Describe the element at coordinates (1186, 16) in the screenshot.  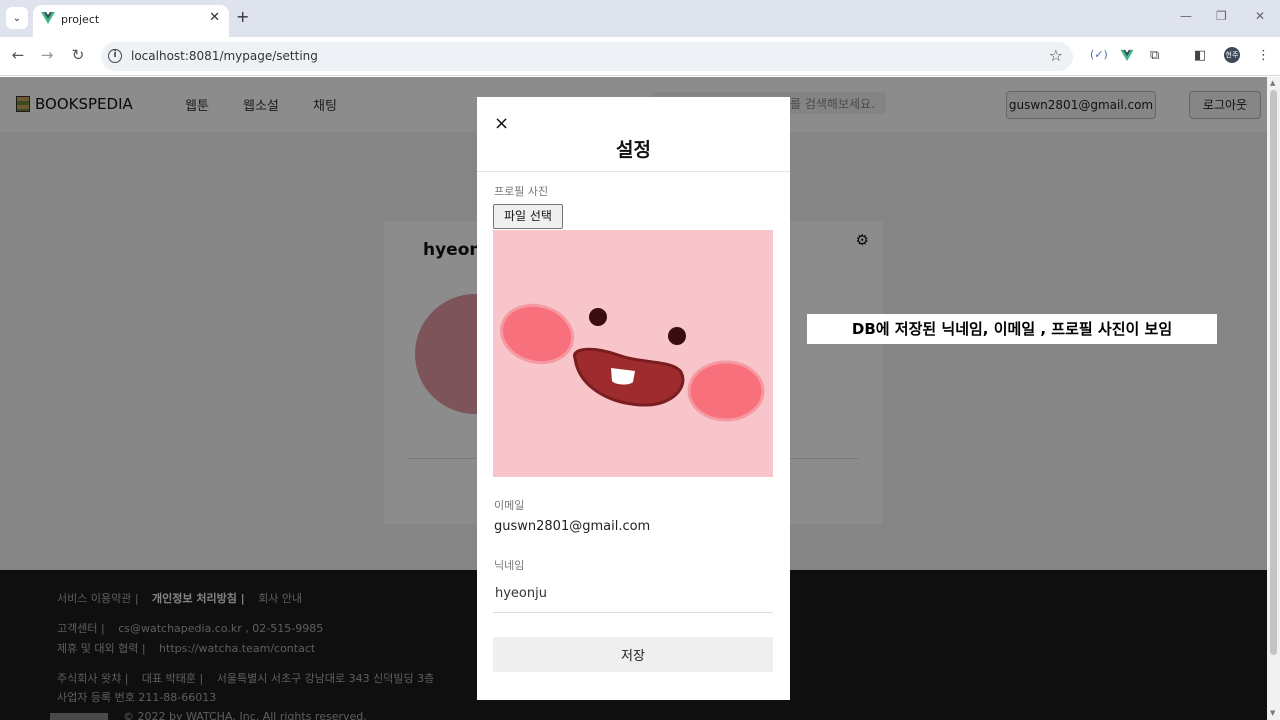
I see `minimize-icon: —` at that location.